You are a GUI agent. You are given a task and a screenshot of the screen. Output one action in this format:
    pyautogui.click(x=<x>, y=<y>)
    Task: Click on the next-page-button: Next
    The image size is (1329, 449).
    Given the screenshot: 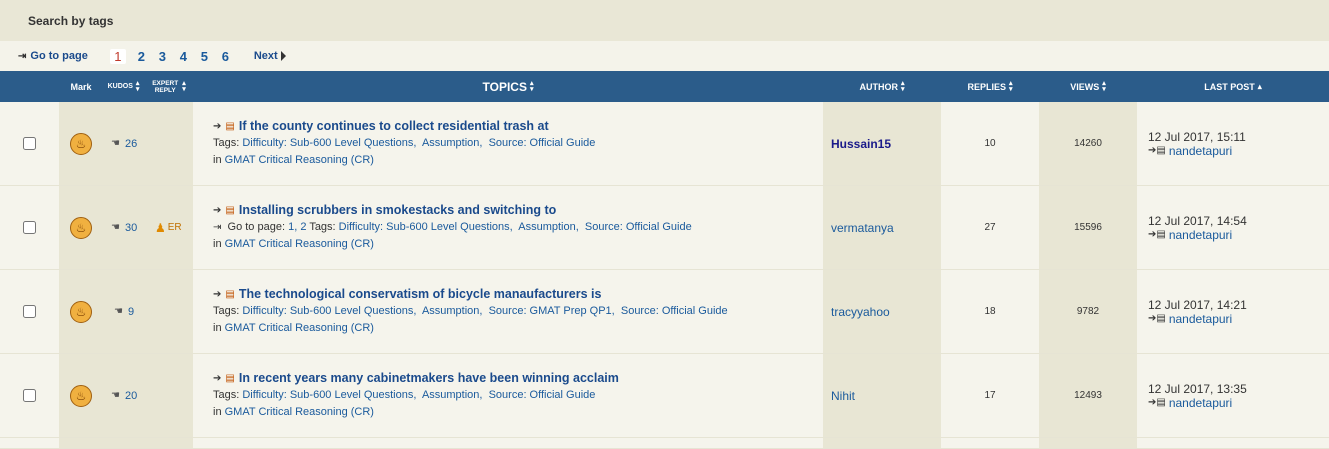 What is the action you would take?
    pyautogui.click(x=270, y=56)
    